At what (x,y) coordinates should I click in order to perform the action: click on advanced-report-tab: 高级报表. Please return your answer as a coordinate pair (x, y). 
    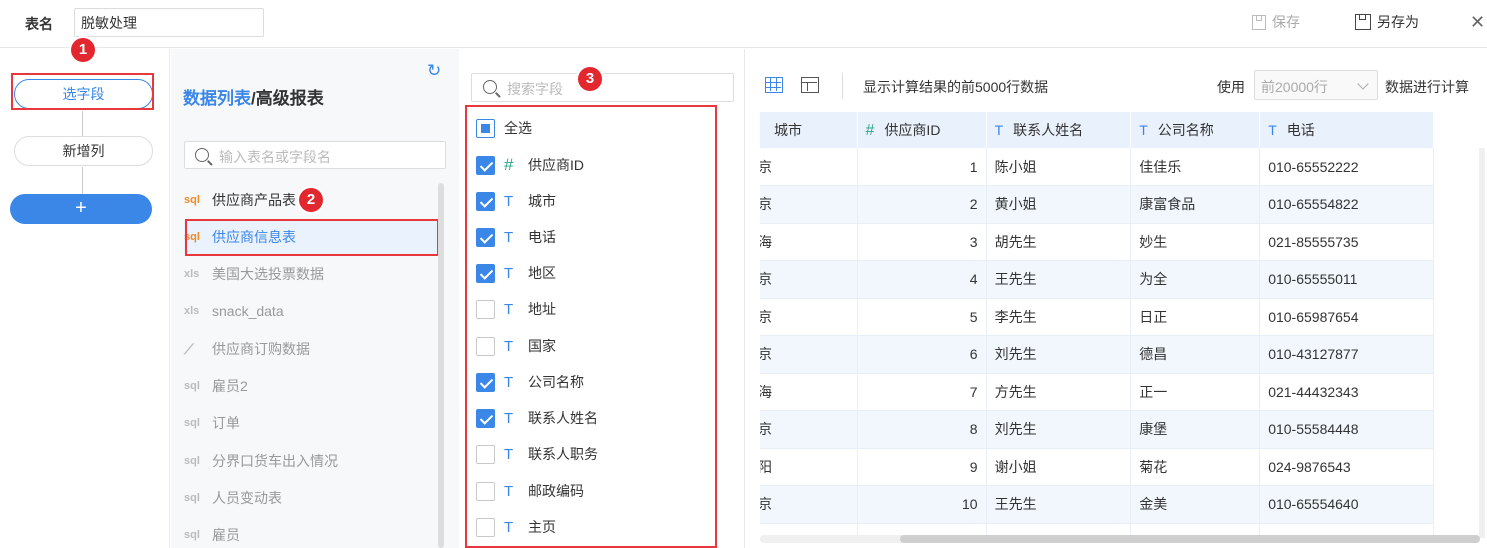
    Looking at the image, I should click on (290, 98).